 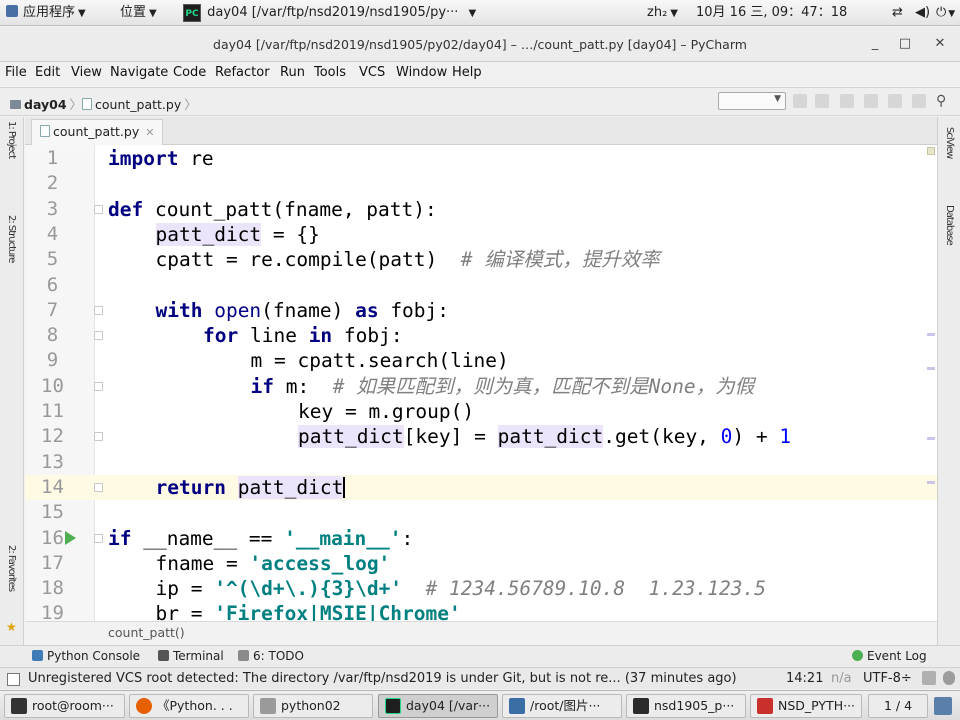 I want to click on code-line: 3 def count_patt(fname, patt):, so click(x=481, y=209).